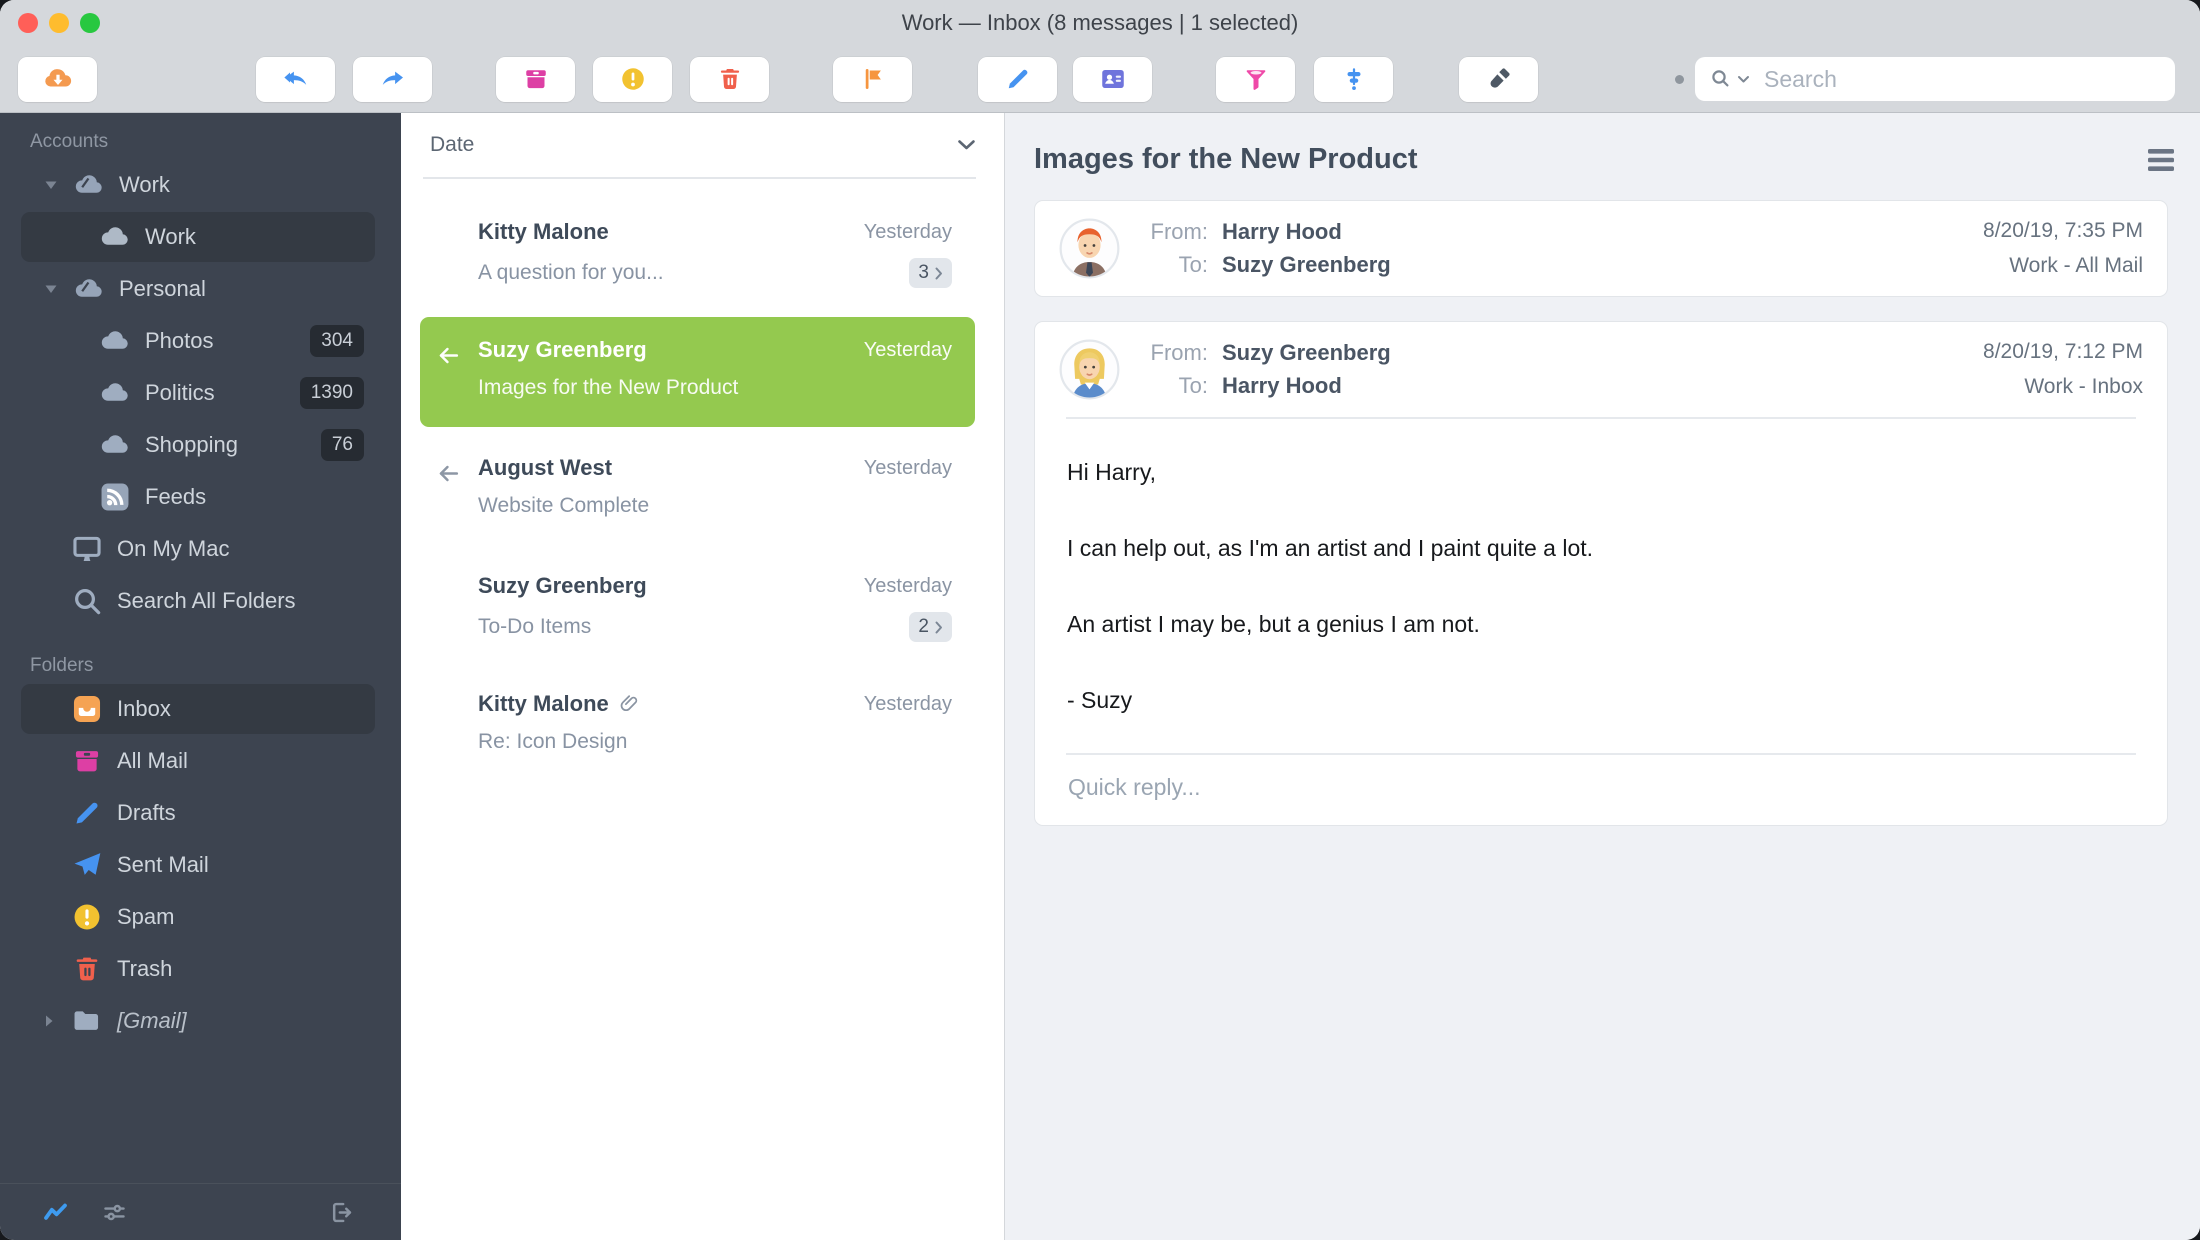 Image resolution: width=2200 pixels, height=1240 pixels. I want to click on sidebar-item-all-mail: All Mail, so click(200, 761).